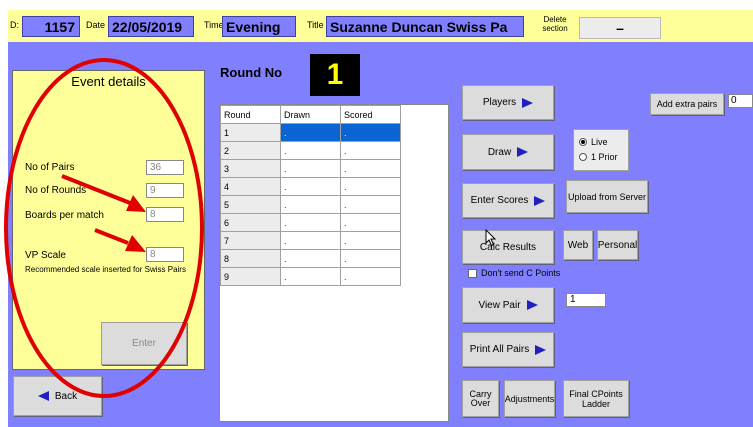 This screenshot has height=427, width=753. What do you see at coordinates (165, 167) in the screenshot?
I see `no-of-pairs-input: 36` at bounding box center [165, 167].